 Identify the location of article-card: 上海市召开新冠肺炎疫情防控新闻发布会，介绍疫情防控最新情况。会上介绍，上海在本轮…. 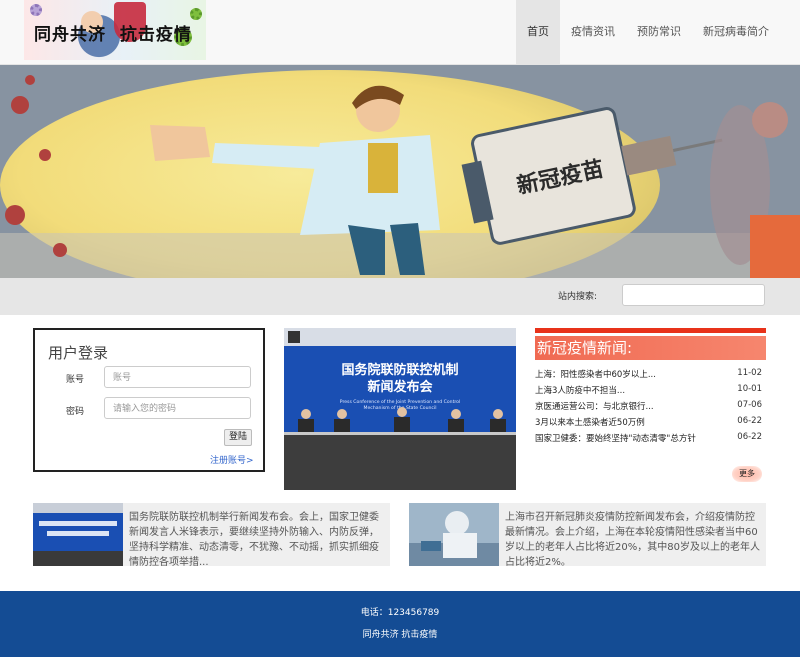
(587, 534).